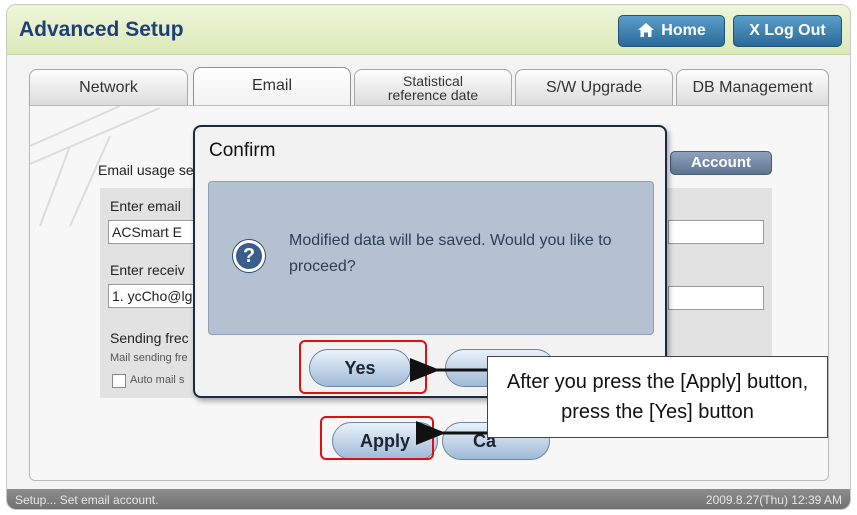 This screenshot has height=515, width=857. Describe the element at coordinates (716, 232) in the screenshot. I see `sender-email-field-right` at that location.